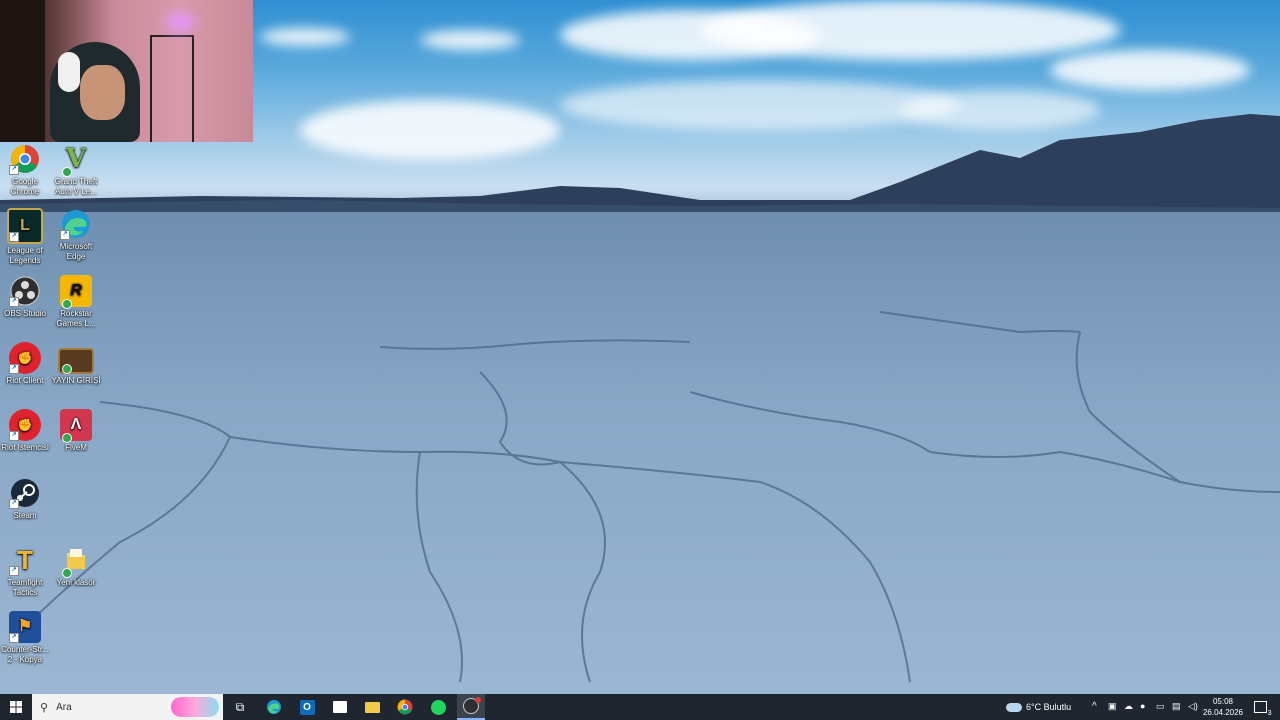 The width and height of the screenshot is (1280, 720). What do you see at coordinates (195, 707) in the screenshot?
I see `search-highlight-icon` at bounding box center [195, 707].